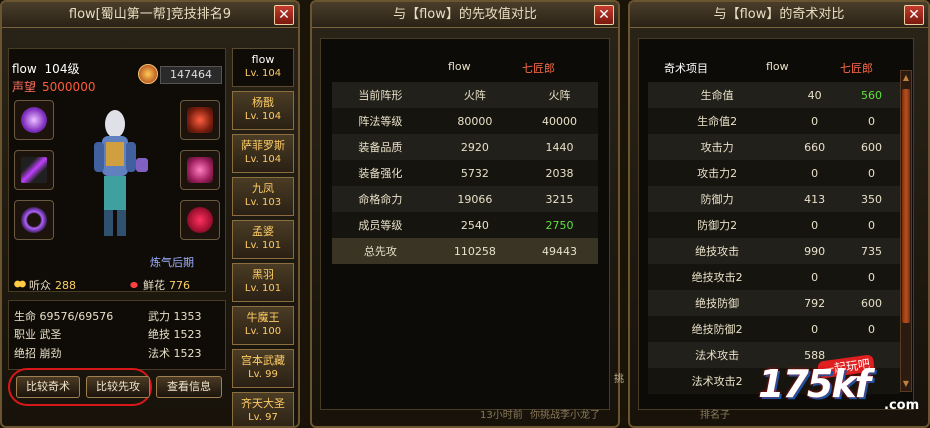 This screenshot has width=930, height=428. I want to click on table-row: 攻击力2 0 0, so click(774, 173).